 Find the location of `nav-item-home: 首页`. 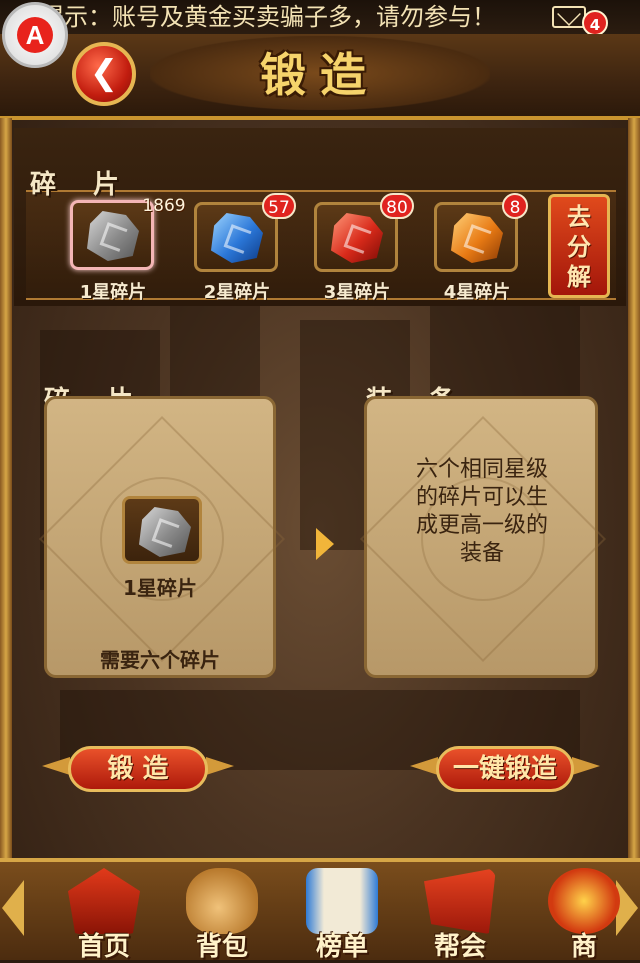

nav-item-home: 首页 is located at coordinates (104, 912).